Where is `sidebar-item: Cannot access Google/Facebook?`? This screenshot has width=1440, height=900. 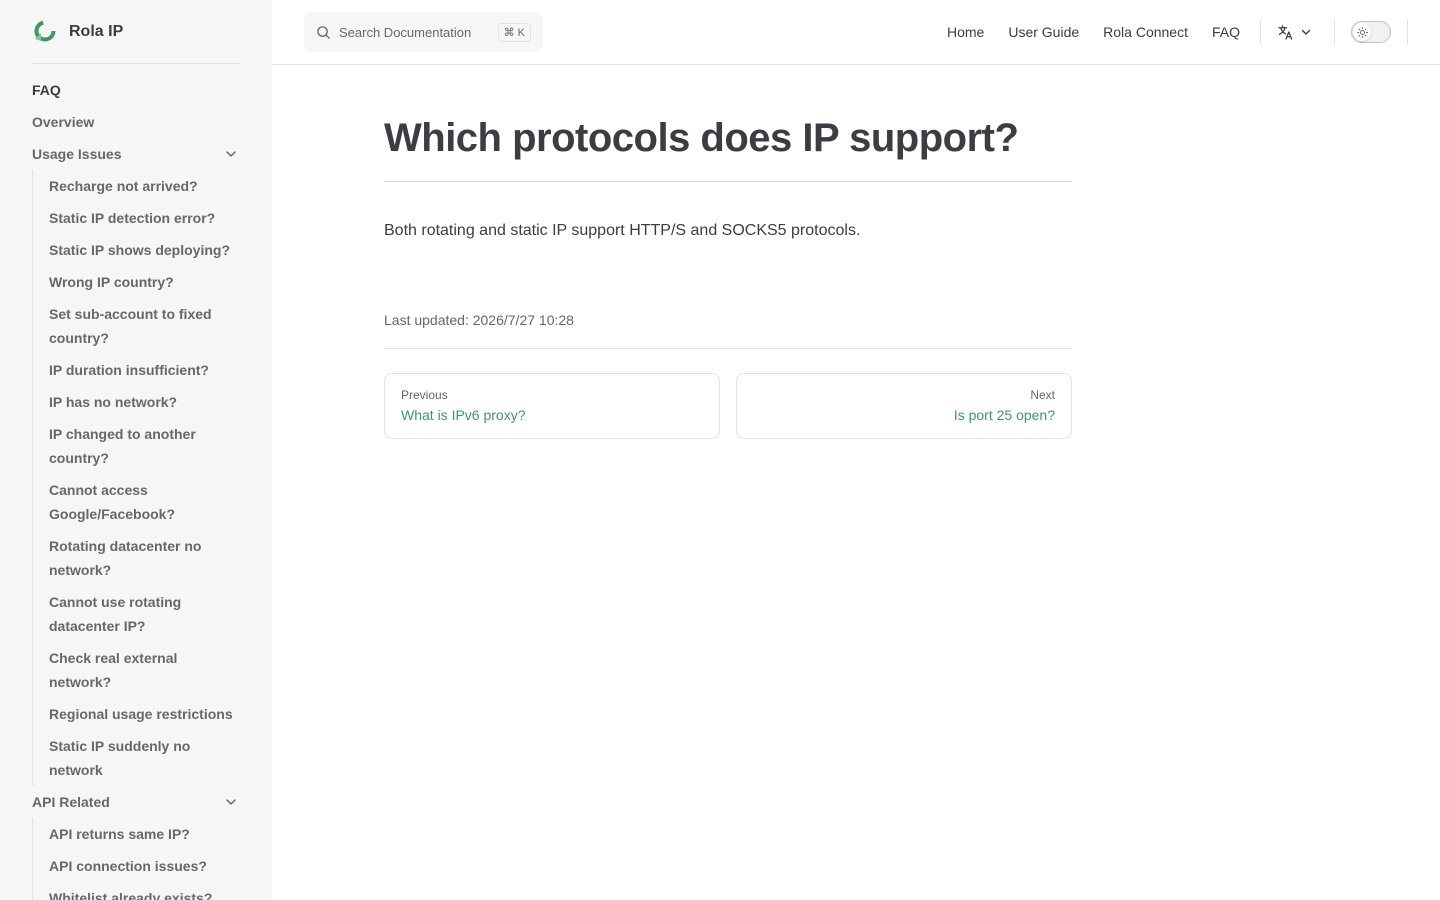 sidebar-item: Cannot access Google/Facebook? is located at coordinates (144, 502).